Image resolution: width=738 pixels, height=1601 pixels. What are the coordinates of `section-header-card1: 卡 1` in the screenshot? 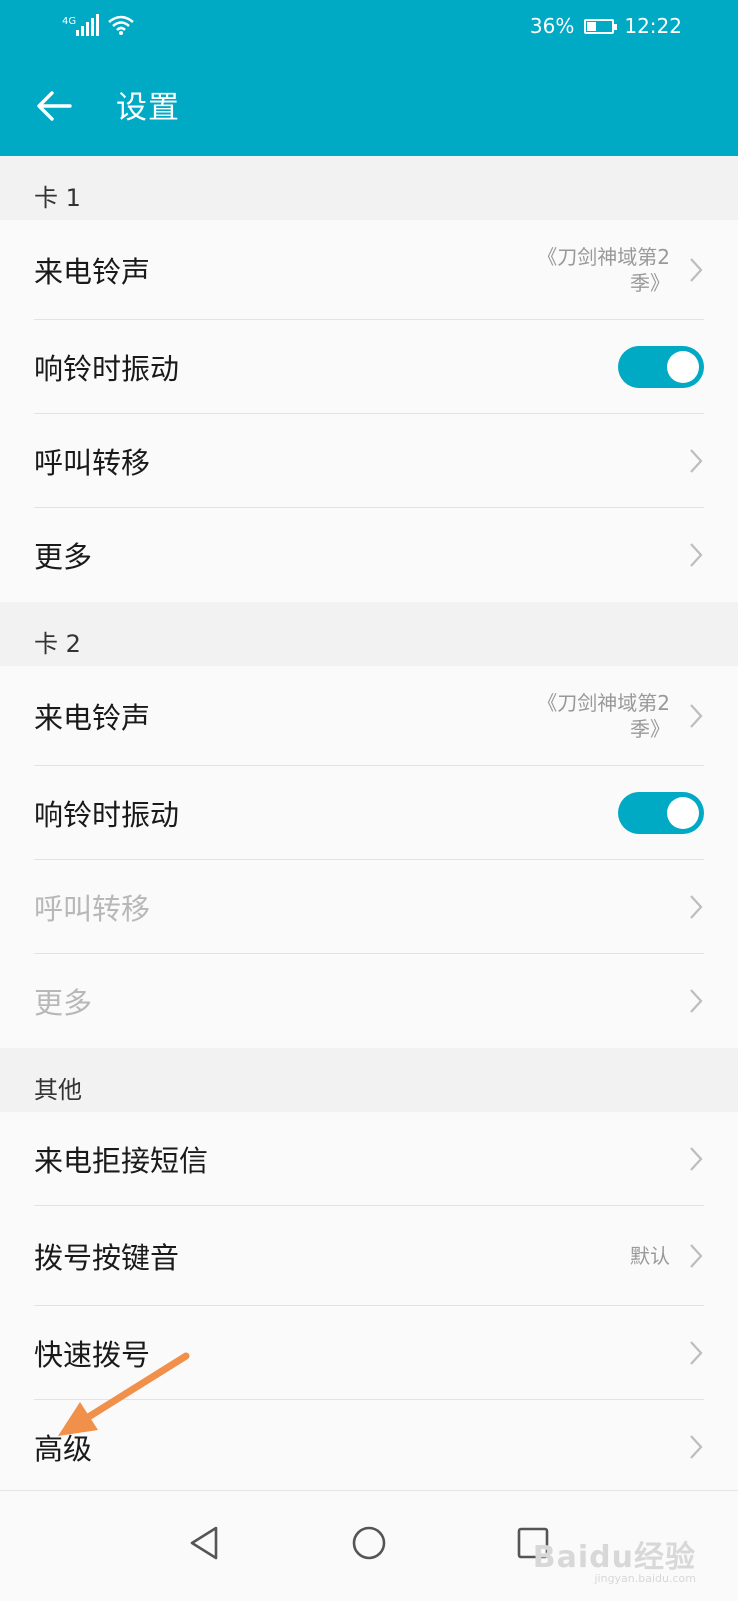 It's located at (369, 188).